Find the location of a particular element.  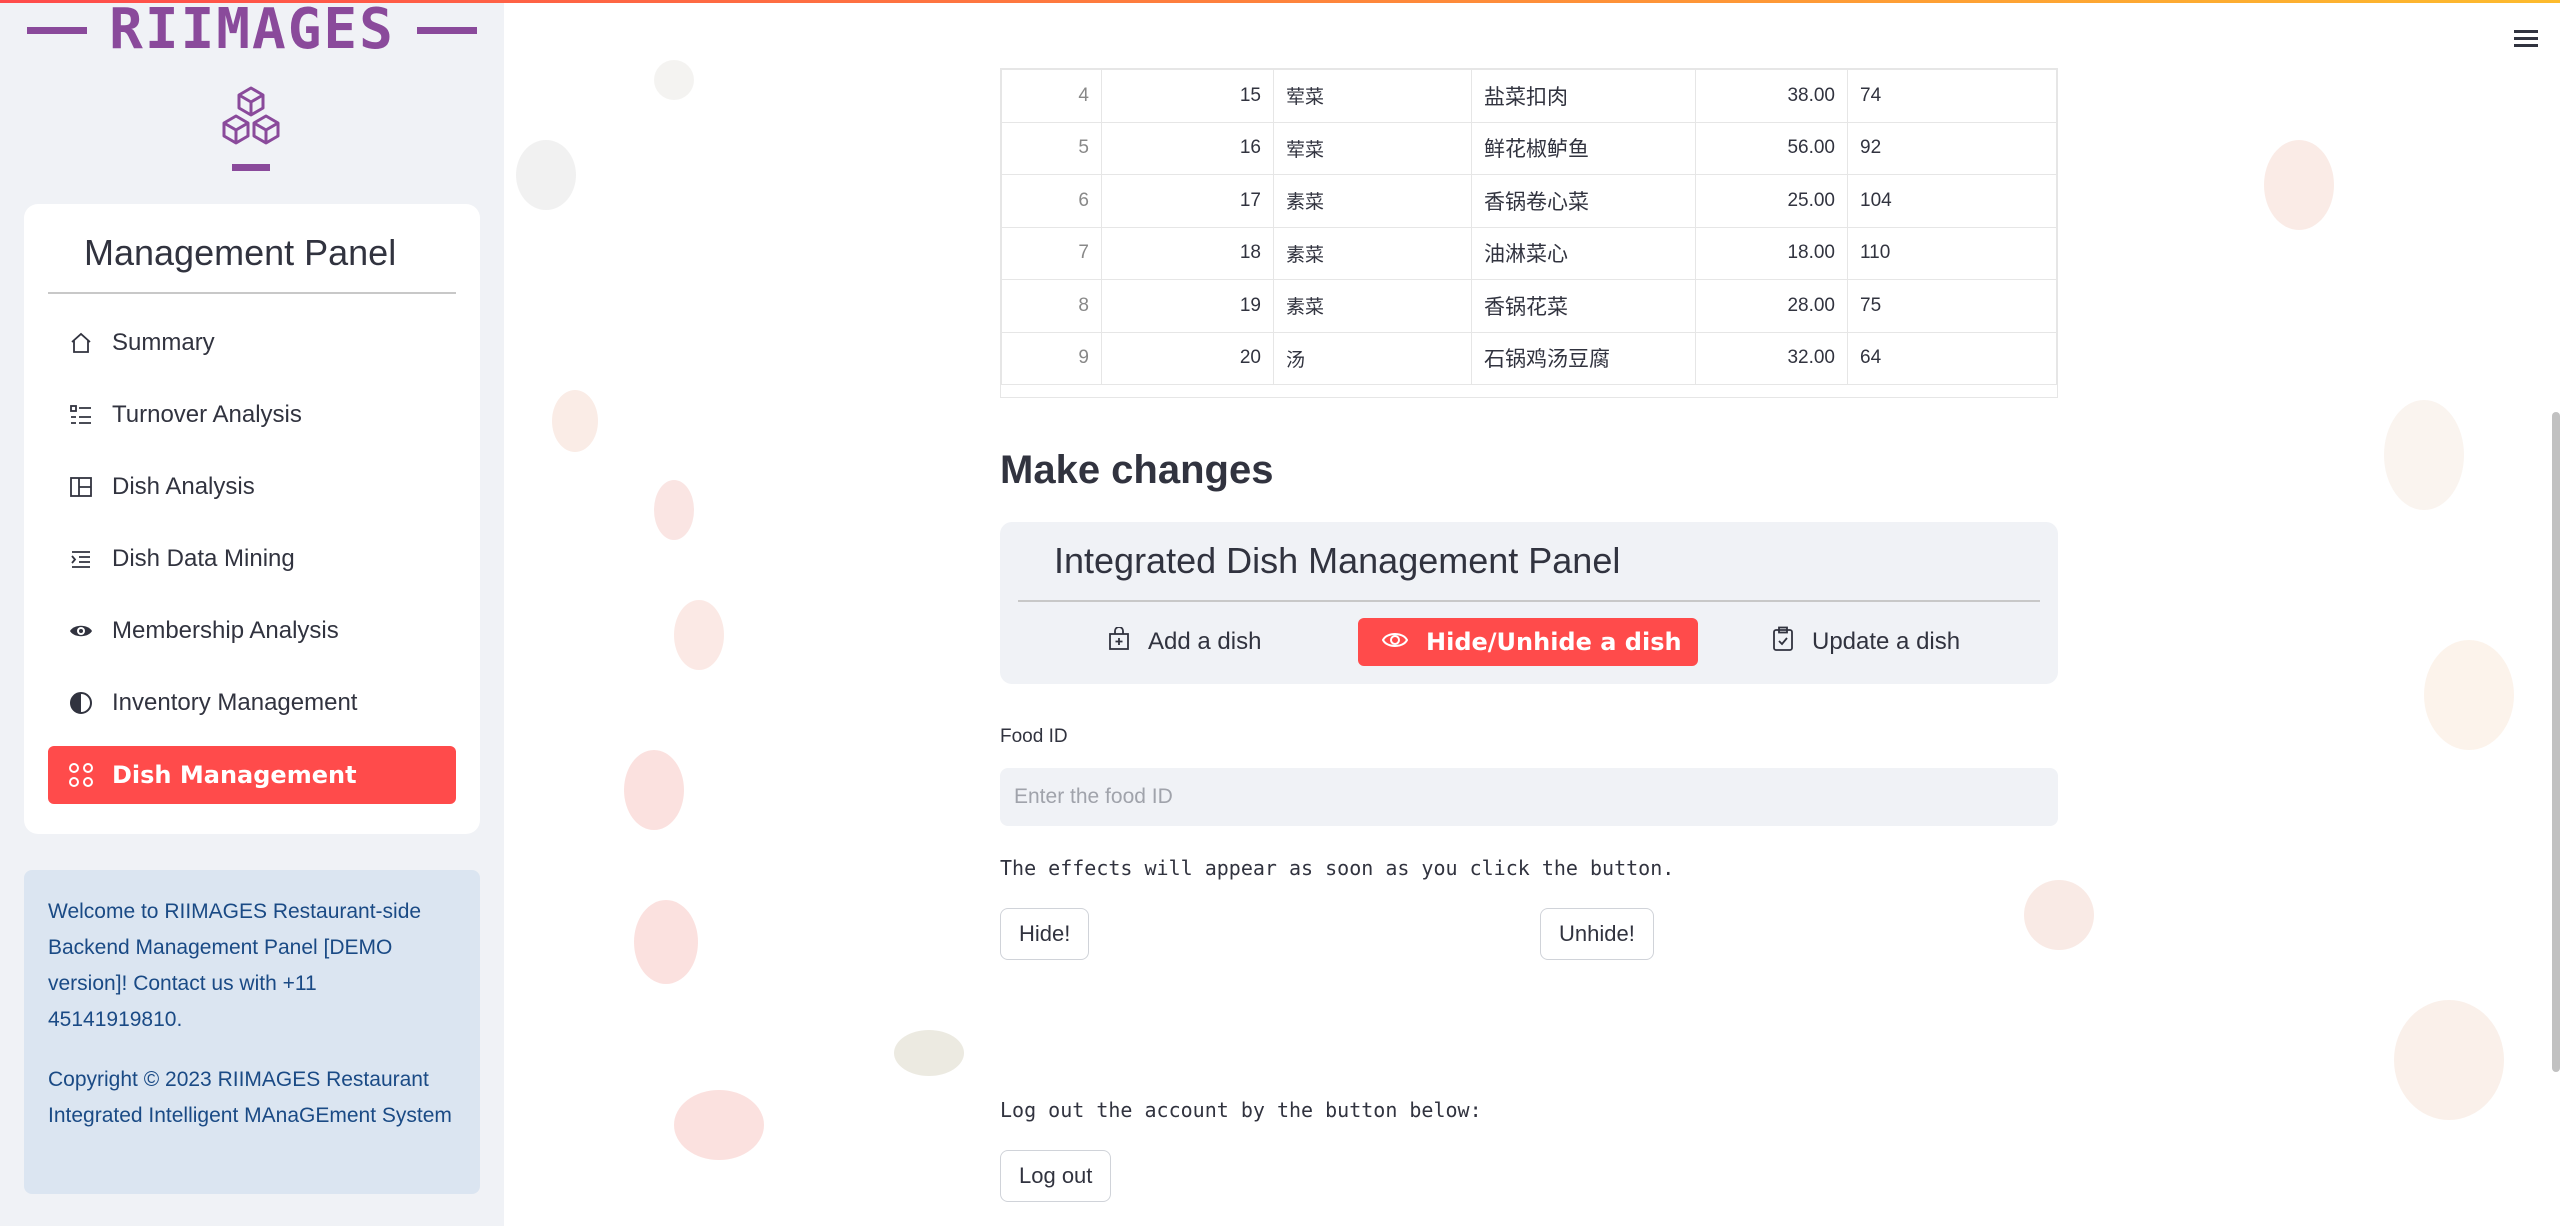

table-row: 7 18 素菜 油淋菜心 18.00 110 is located at coordinates (1529, 253).